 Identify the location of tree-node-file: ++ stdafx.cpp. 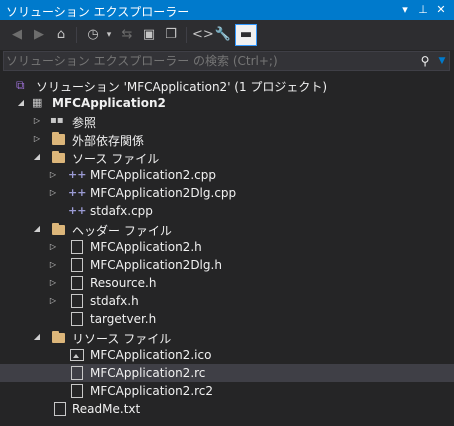
(227, 211).